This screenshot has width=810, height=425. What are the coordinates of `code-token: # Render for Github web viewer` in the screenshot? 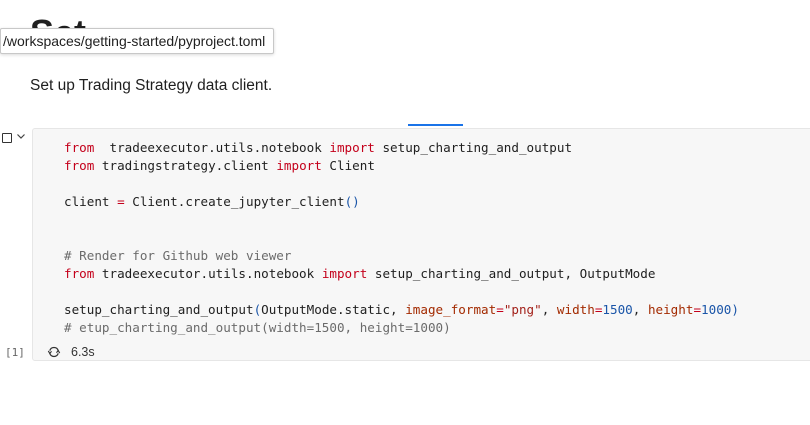 It's located at (178, 255).